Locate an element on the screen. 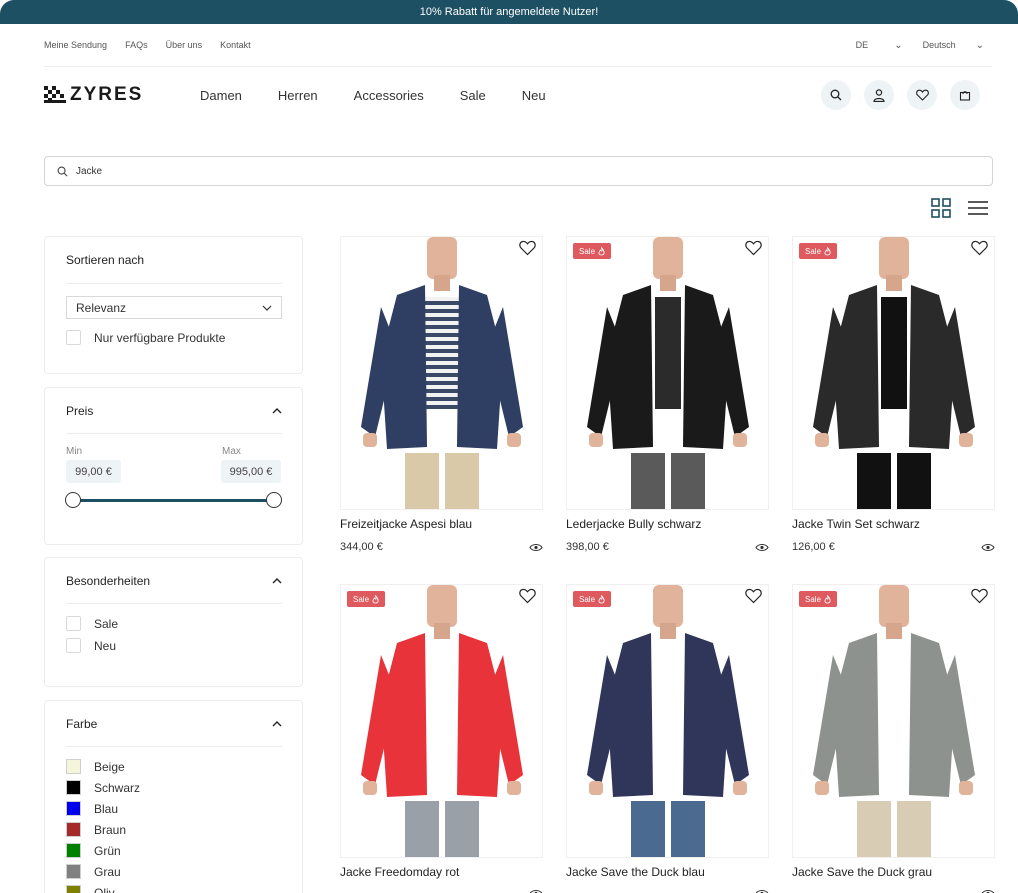 The width and height of the screenshot is (1018, 893). utility-links: Meine Sendung FAQs Über uns Kontakt is located at coordinates (147, 45).